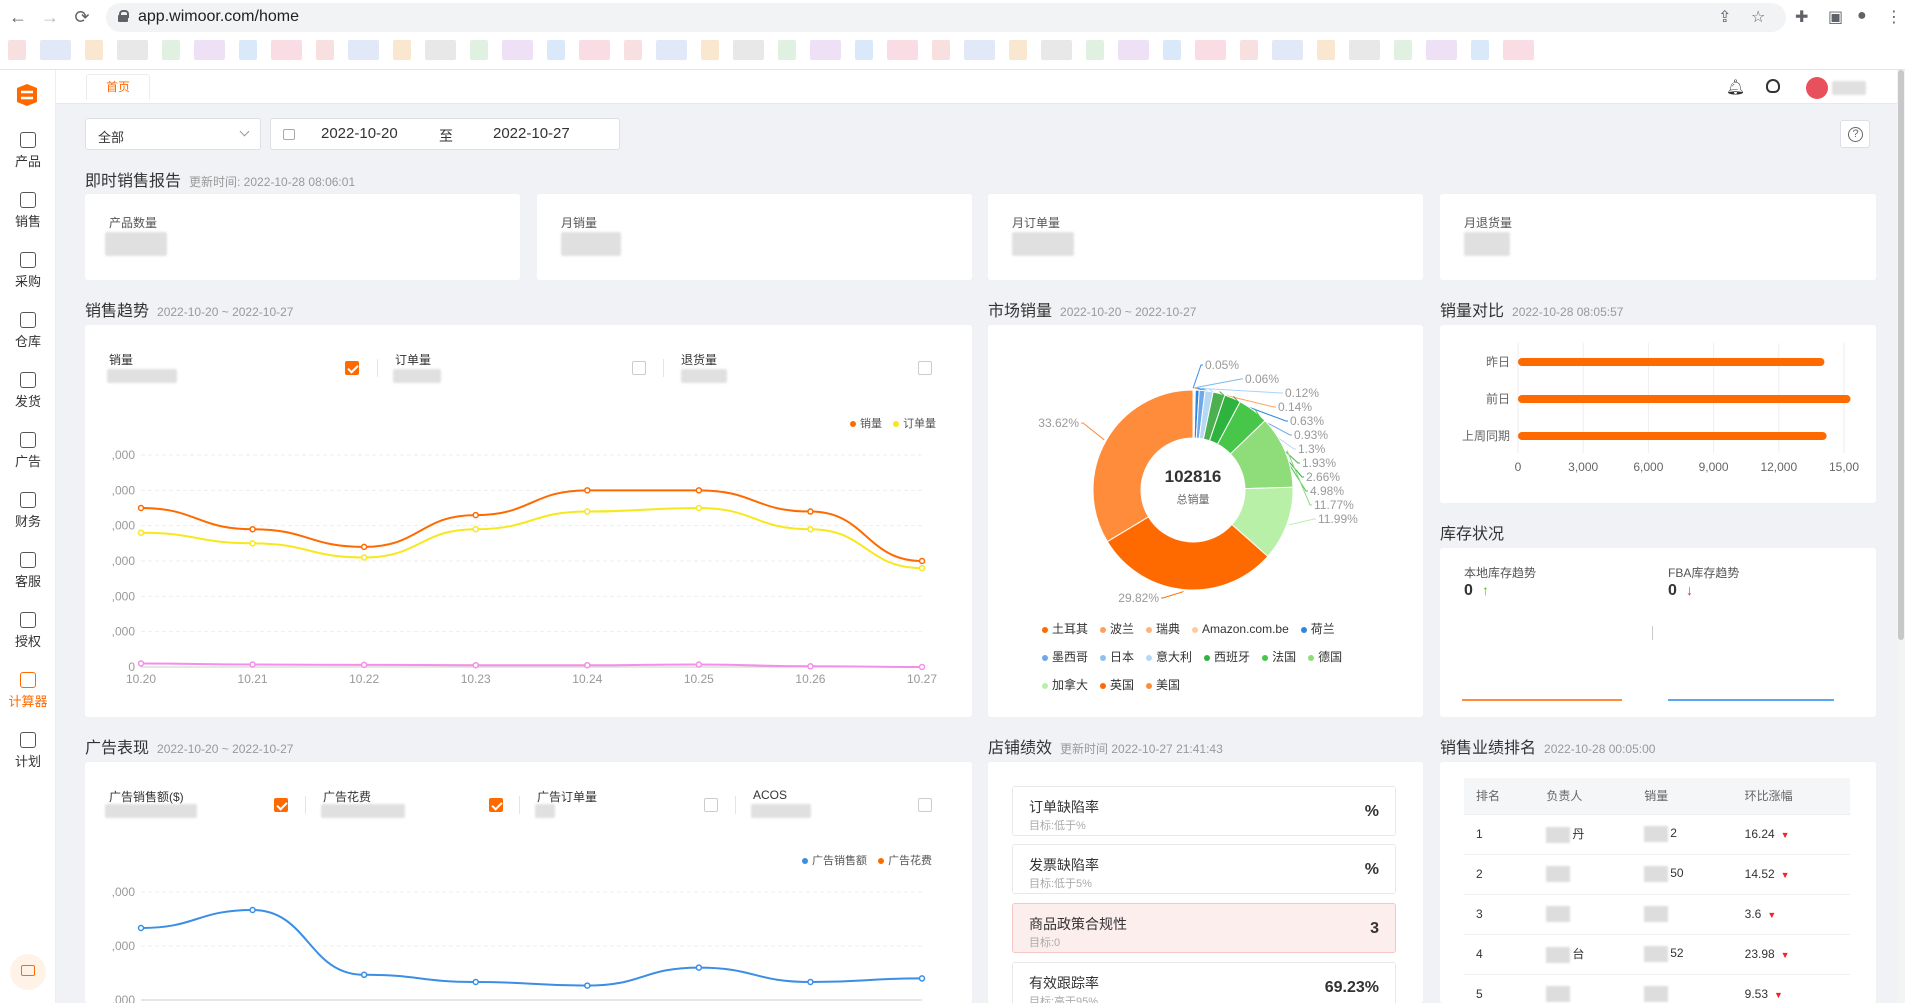  I want to click on sidebar-item-2: 采购, so click(28, 272).